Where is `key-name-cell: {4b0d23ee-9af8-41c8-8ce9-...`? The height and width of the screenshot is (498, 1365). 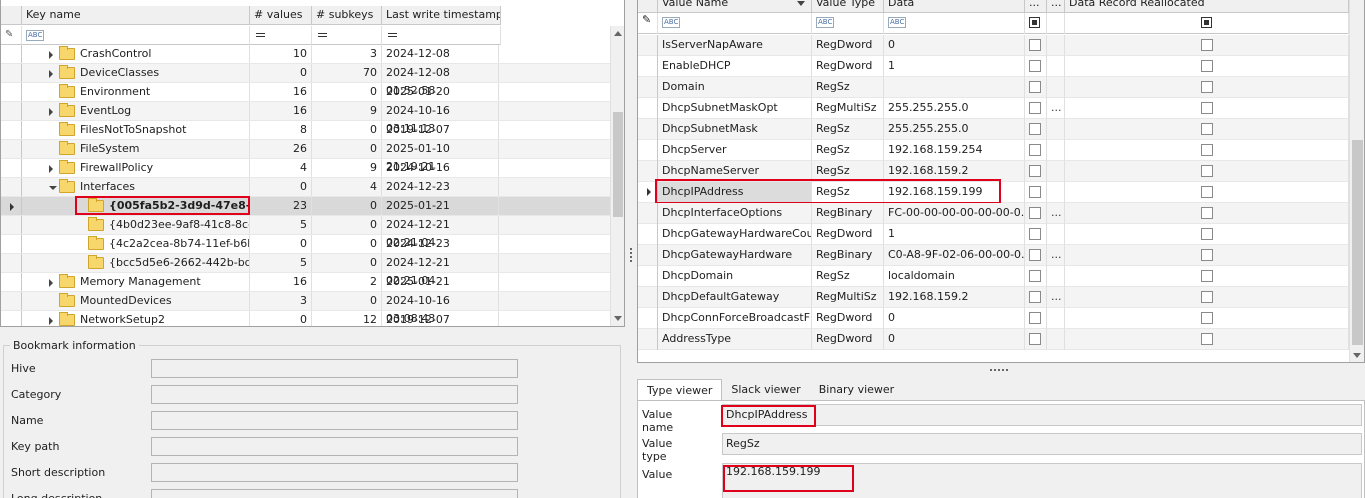
key-name-cell: {4b0d23ee-9af8-41c8-8ce9-... is located at coordinates (136, 225).